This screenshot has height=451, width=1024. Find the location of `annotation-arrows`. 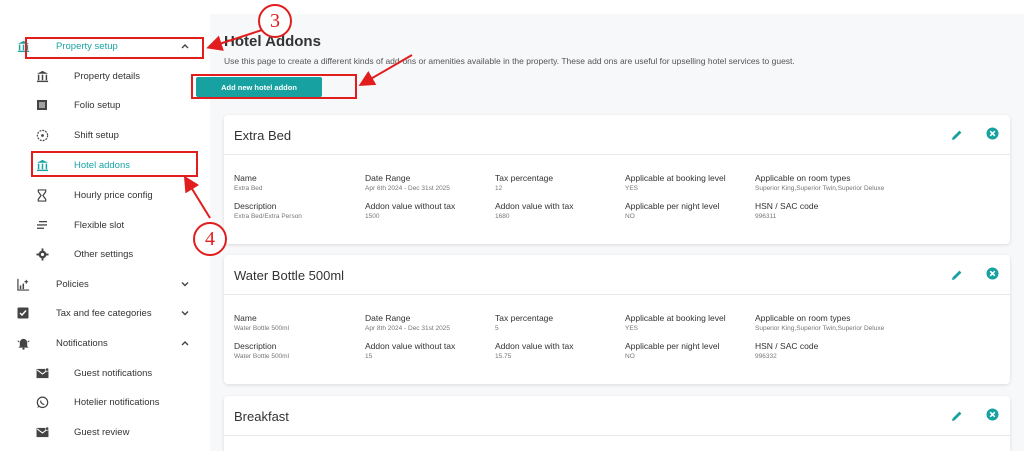

annotation-arrows is located at coordinates (298, 124).